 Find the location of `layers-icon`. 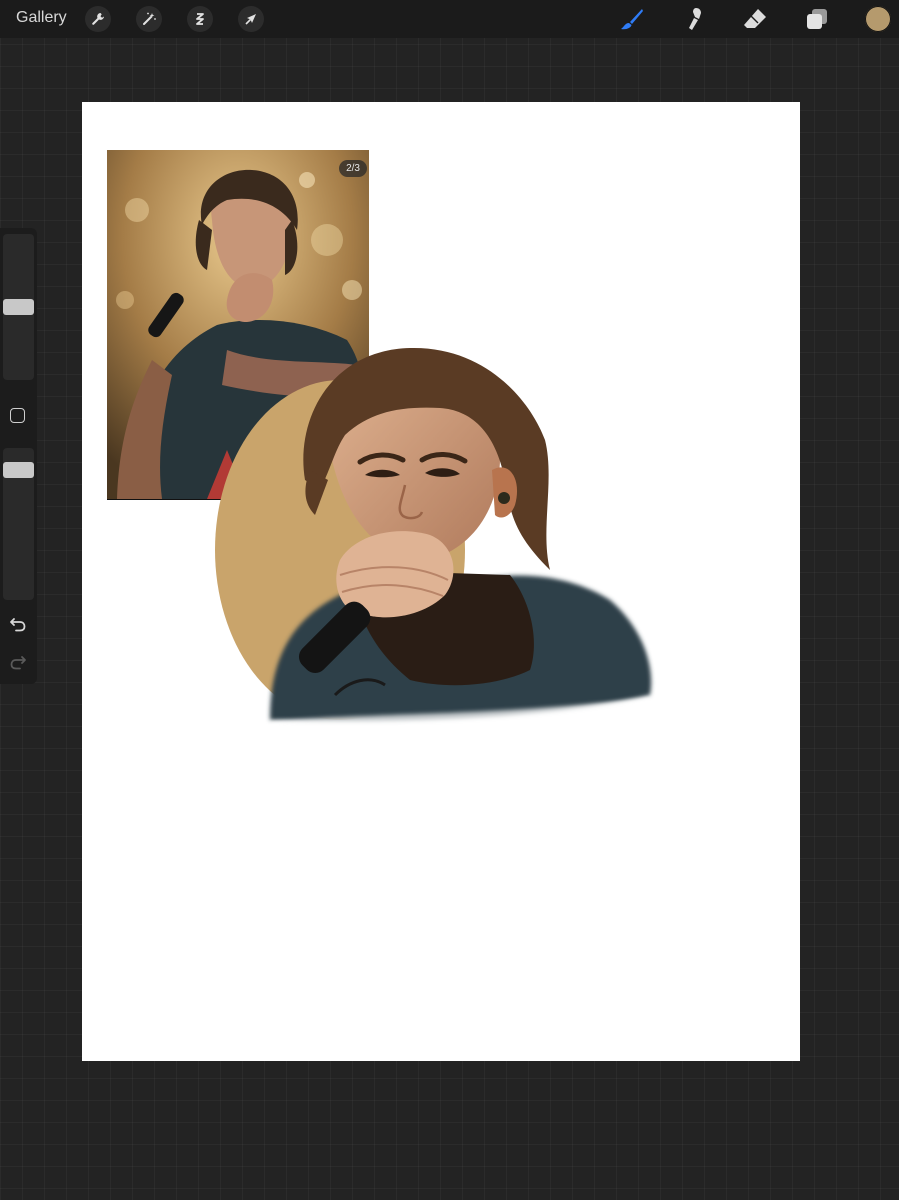

layers-icon is located at coordinates (817, 19).